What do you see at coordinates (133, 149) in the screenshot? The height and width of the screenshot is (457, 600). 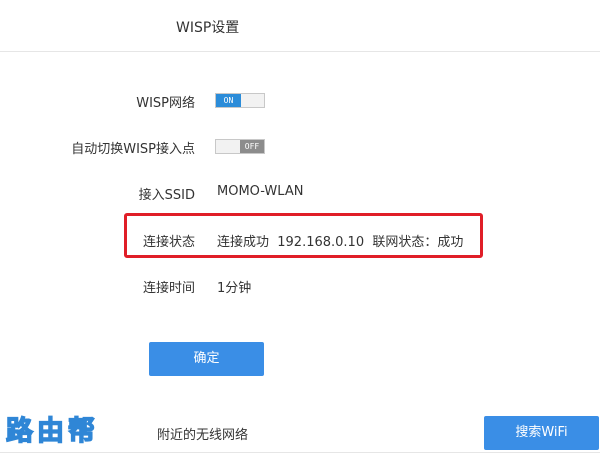 I see `auto-switch-label: 自动切换WISP接入点` at bounding box center [133, 149].